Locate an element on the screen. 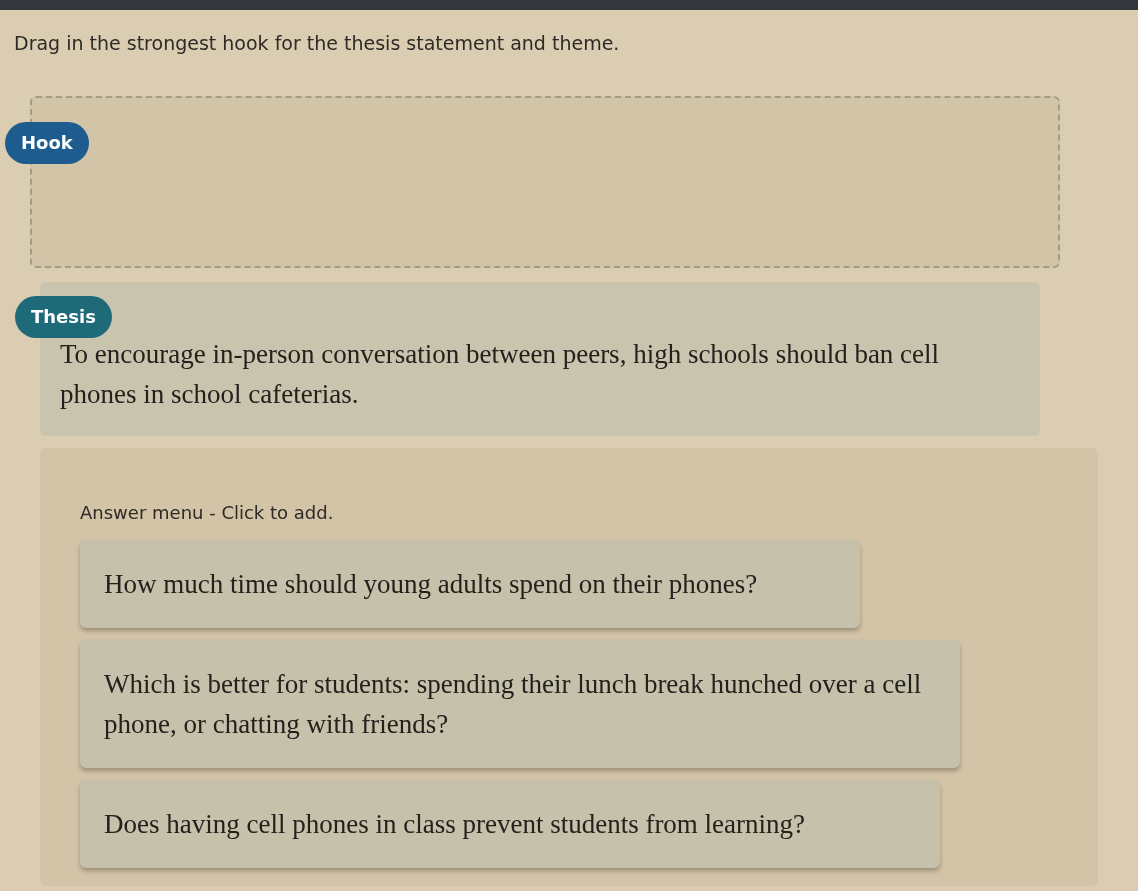  thesis-label: Thesis is located at coordinates (63, 317).